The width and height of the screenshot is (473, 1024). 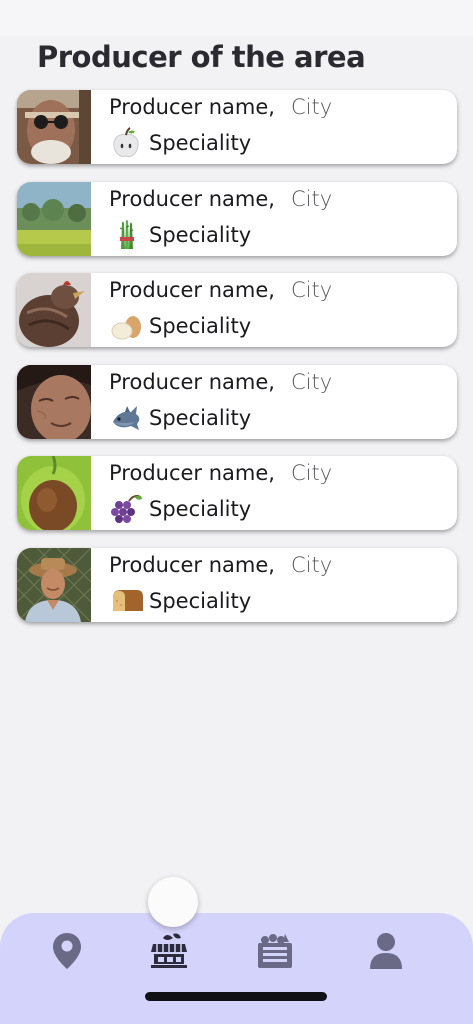 I want to click on map-pin-icon, so click(x=67, y=951).